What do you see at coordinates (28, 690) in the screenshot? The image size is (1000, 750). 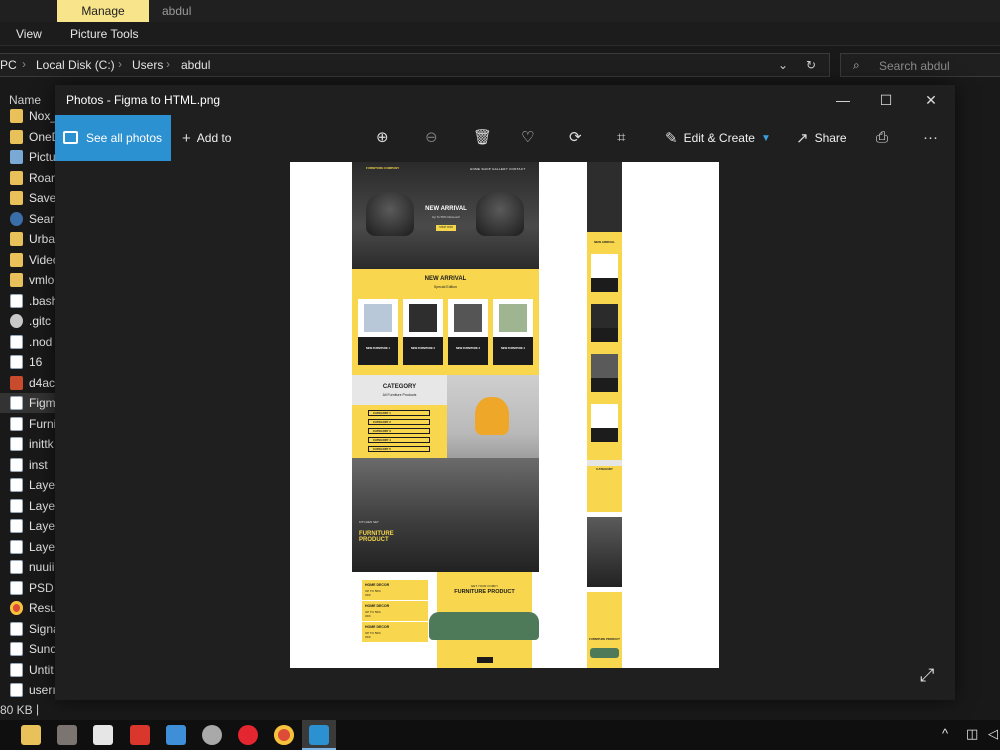 I see `file-item: userı` at bounding box center [28, 690].